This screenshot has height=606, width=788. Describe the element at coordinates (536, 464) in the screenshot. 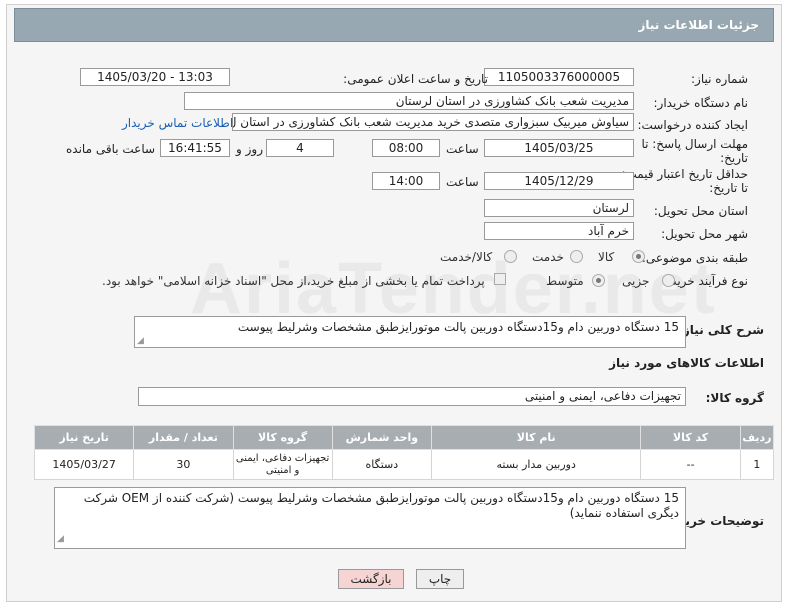

I see `cell-name: دوربین مدار بسته` at that location.